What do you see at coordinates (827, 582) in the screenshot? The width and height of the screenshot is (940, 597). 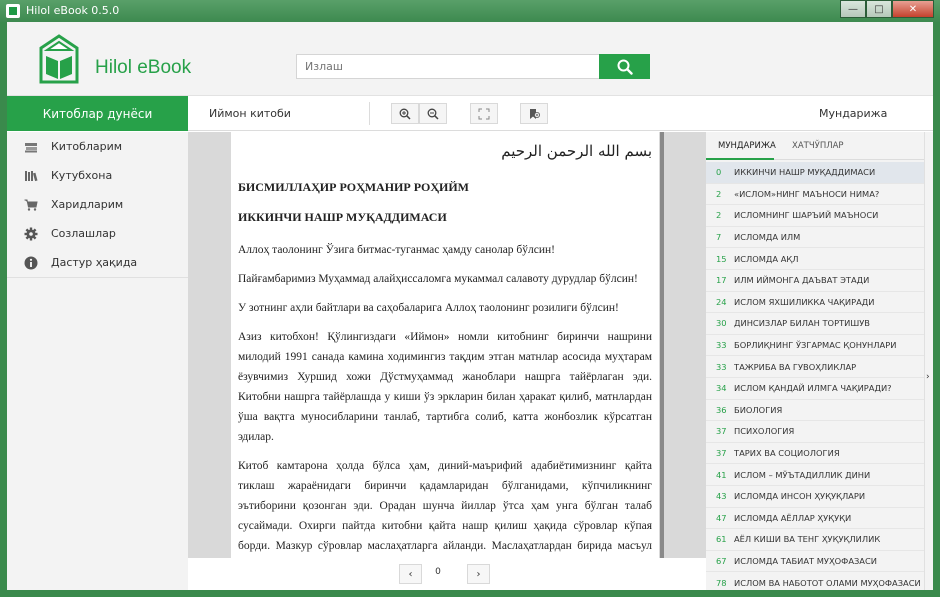 I see `toc-title: ИСЛОМ ВА НАБОТОТ ОЛАМИ МУҲОФАЗАСИ` at bounding box center [827, 582].